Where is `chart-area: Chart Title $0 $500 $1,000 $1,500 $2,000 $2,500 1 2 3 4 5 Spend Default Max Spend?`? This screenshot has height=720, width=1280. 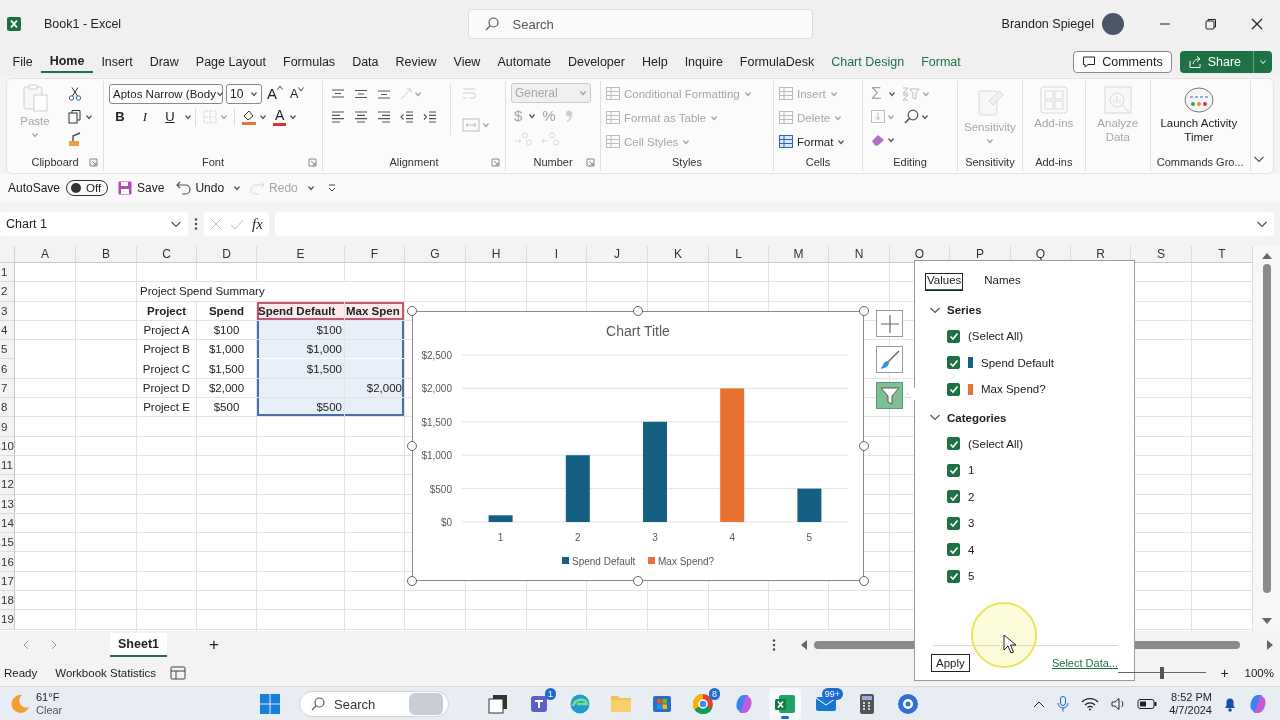
chart-area: Chart Title $0 $500 $1,000 $1,500 $2,000 $2,500 1 2 3 4 5 Spend Default Max Spend? is located at coordinates (638, 446).